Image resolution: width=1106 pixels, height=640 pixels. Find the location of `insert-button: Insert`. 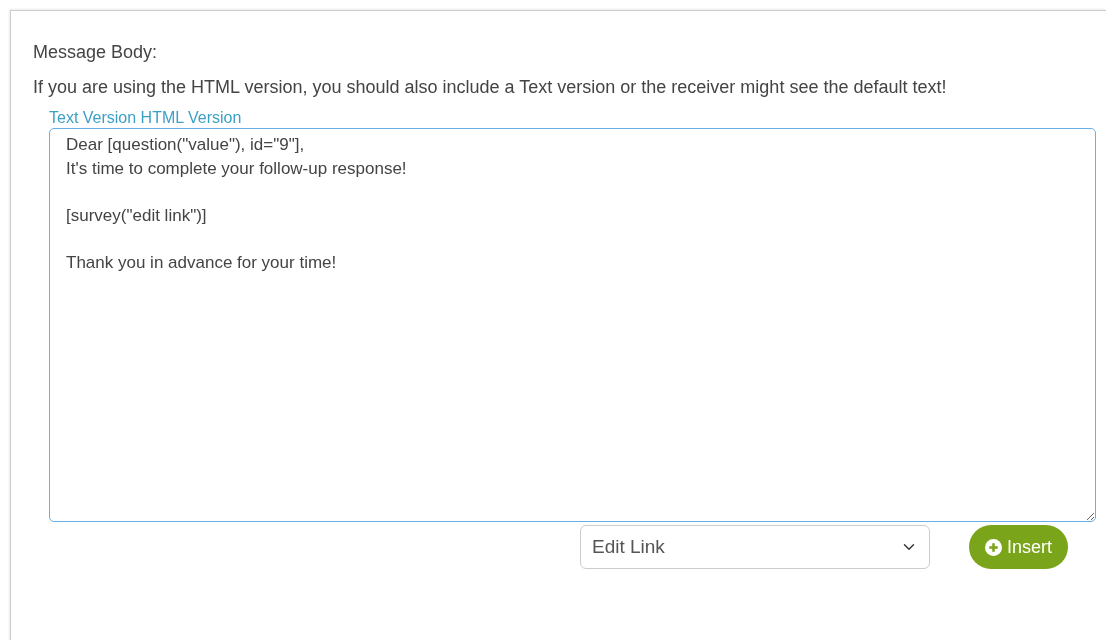

insert-button: Insert is located at coordinates (1019, 547).